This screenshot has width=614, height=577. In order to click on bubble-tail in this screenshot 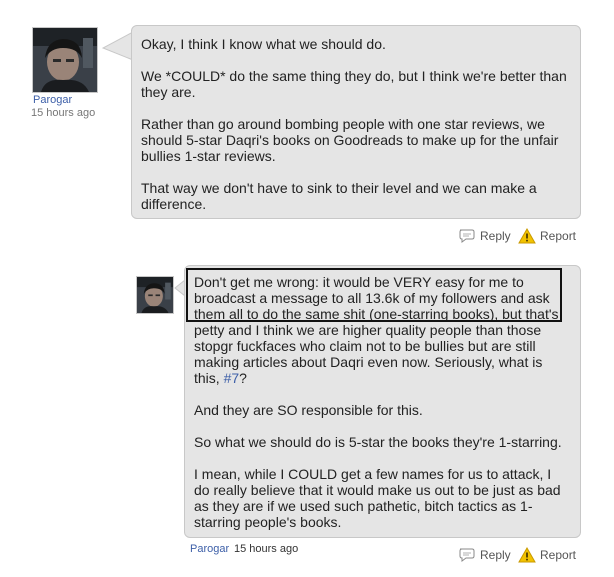, I will do `click(118, 46)`.